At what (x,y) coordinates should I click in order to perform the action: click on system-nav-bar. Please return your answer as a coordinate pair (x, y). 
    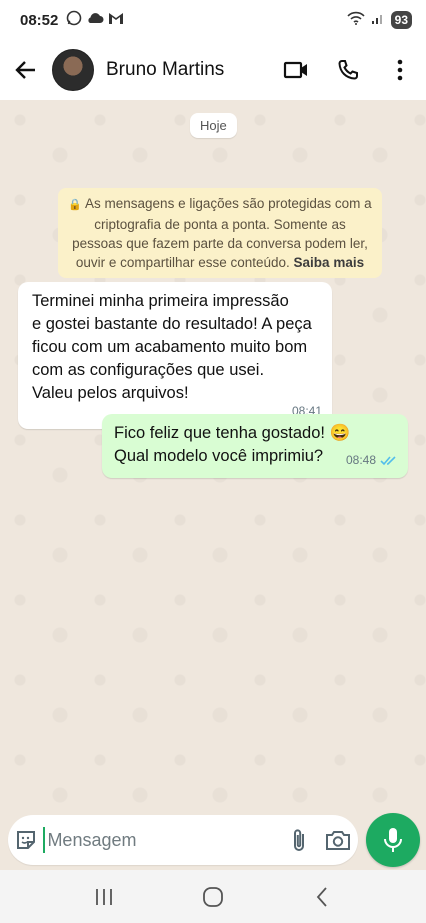
    Looking at the image, I should click on (213, 896).